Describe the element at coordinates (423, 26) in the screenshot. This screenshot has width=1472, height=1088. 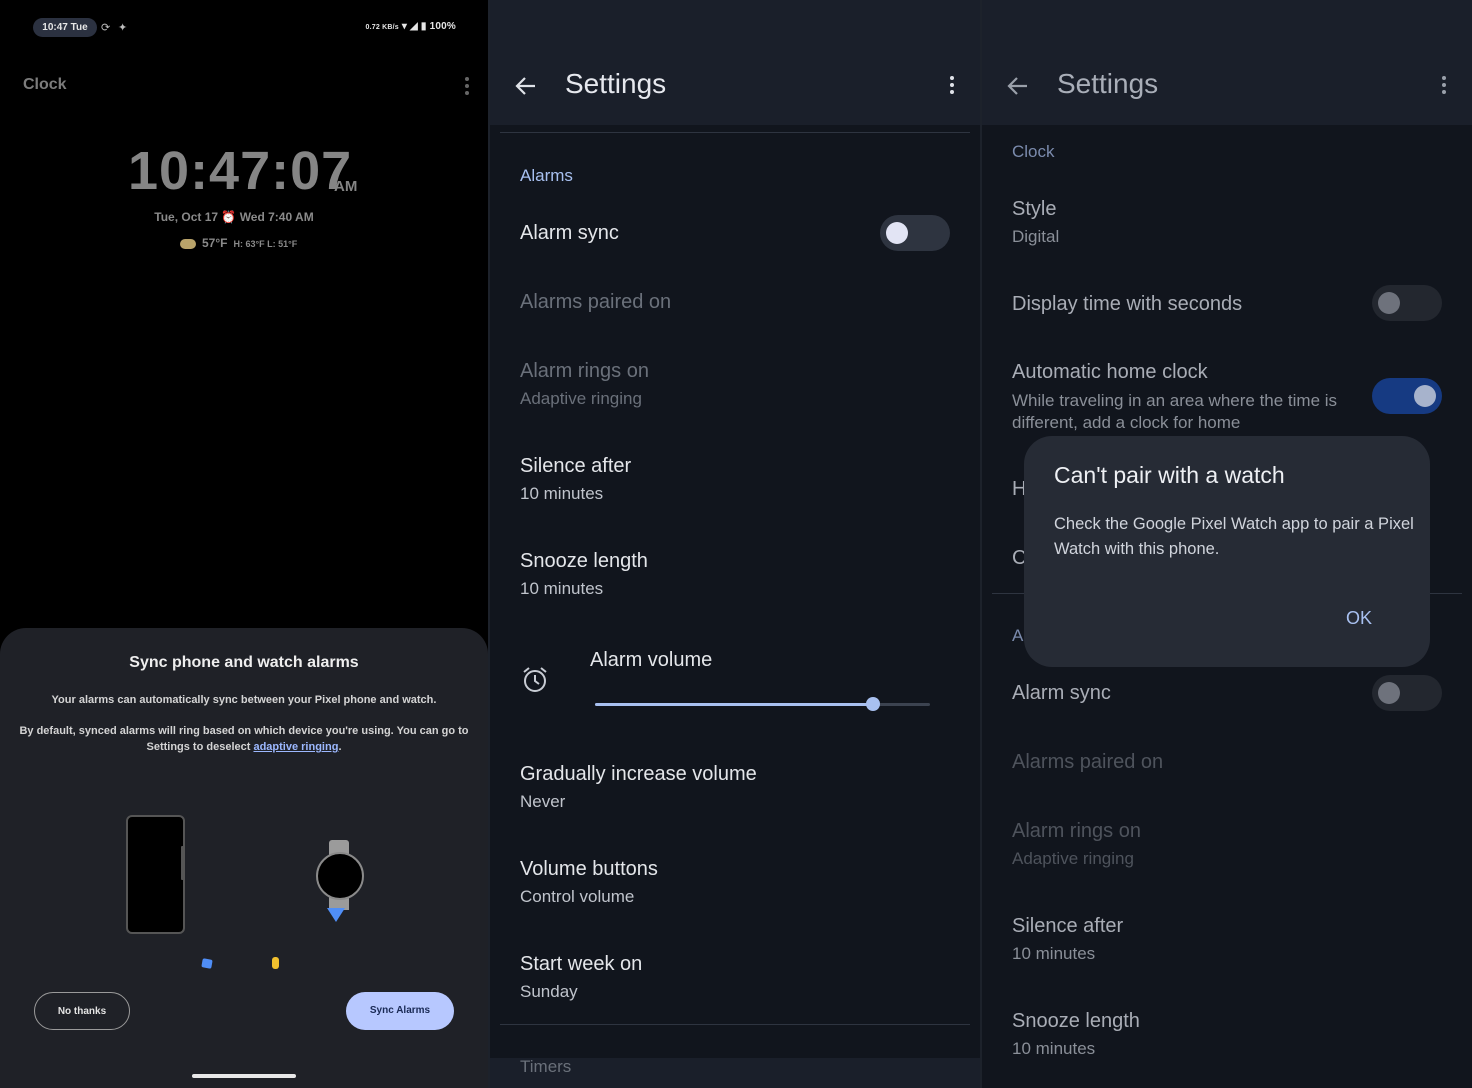
I see `battery-icon: ▮` at that location.